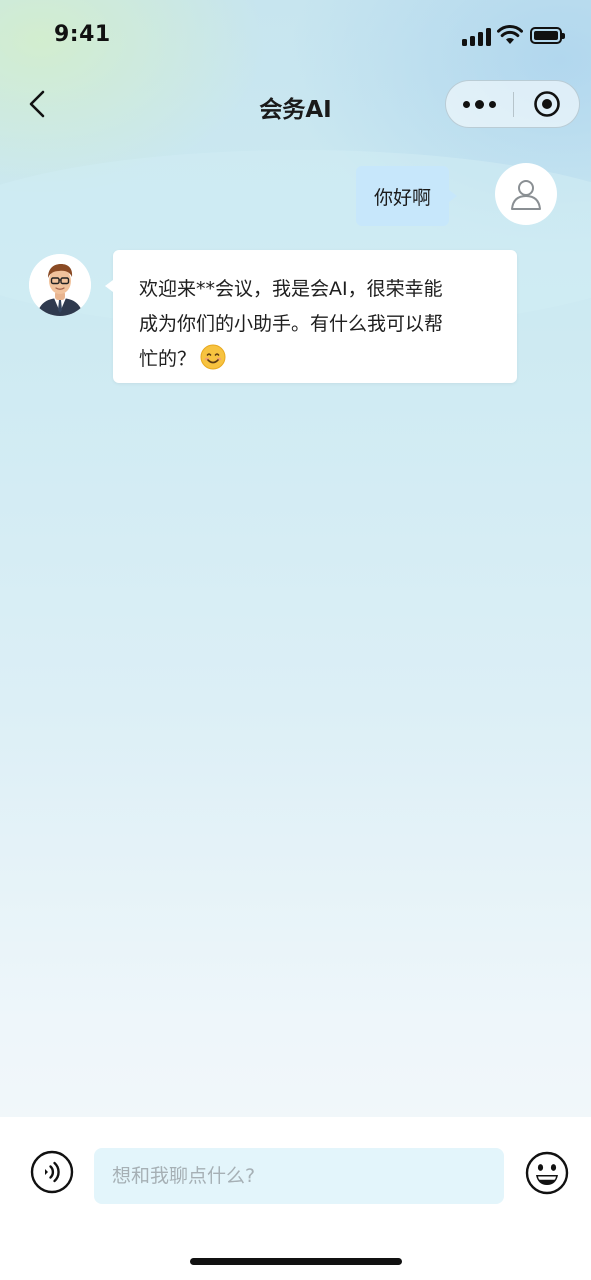 Image resolution: width=591 pixels, height=1280 pixels. I want to click on voice-wave-icon, so click(52, 1172).